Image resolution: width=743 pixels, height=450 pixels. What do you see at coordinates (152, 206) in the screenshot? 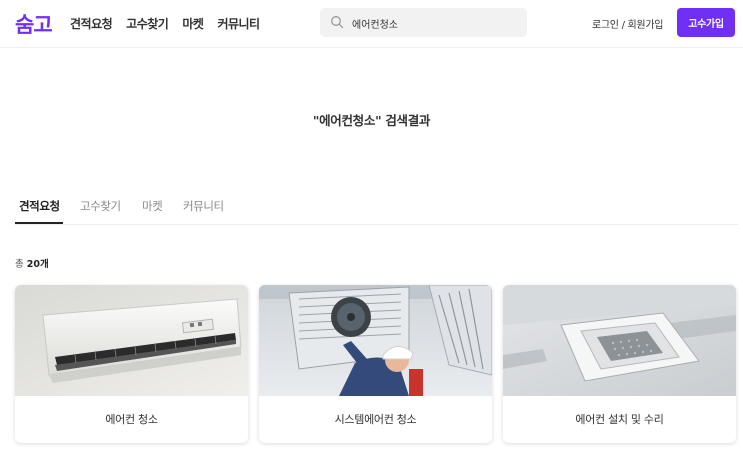
I see `tab-market: 마켓` at bounding box center [152, 206].